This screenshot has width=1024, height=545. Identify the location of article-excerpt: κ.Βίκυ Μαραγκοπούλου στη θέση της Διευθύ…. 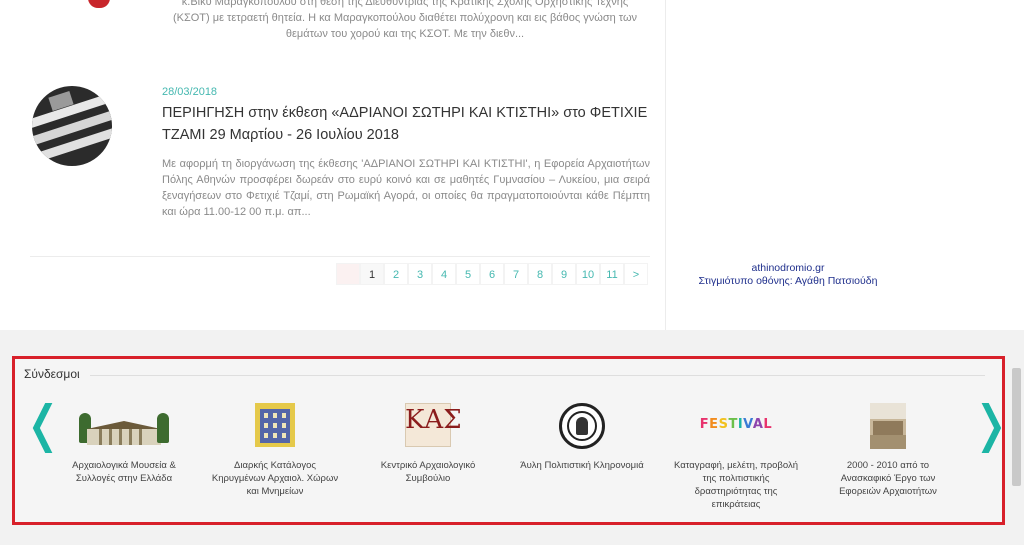
(405, 20).